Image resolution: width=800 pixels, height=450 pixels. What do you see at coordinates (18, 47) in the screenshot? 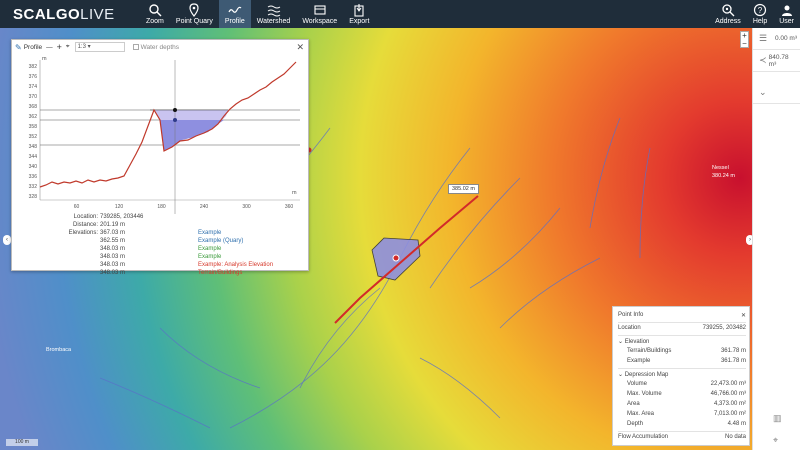
I see `pencil-icon: ✎` at bounding box center [18, 47].